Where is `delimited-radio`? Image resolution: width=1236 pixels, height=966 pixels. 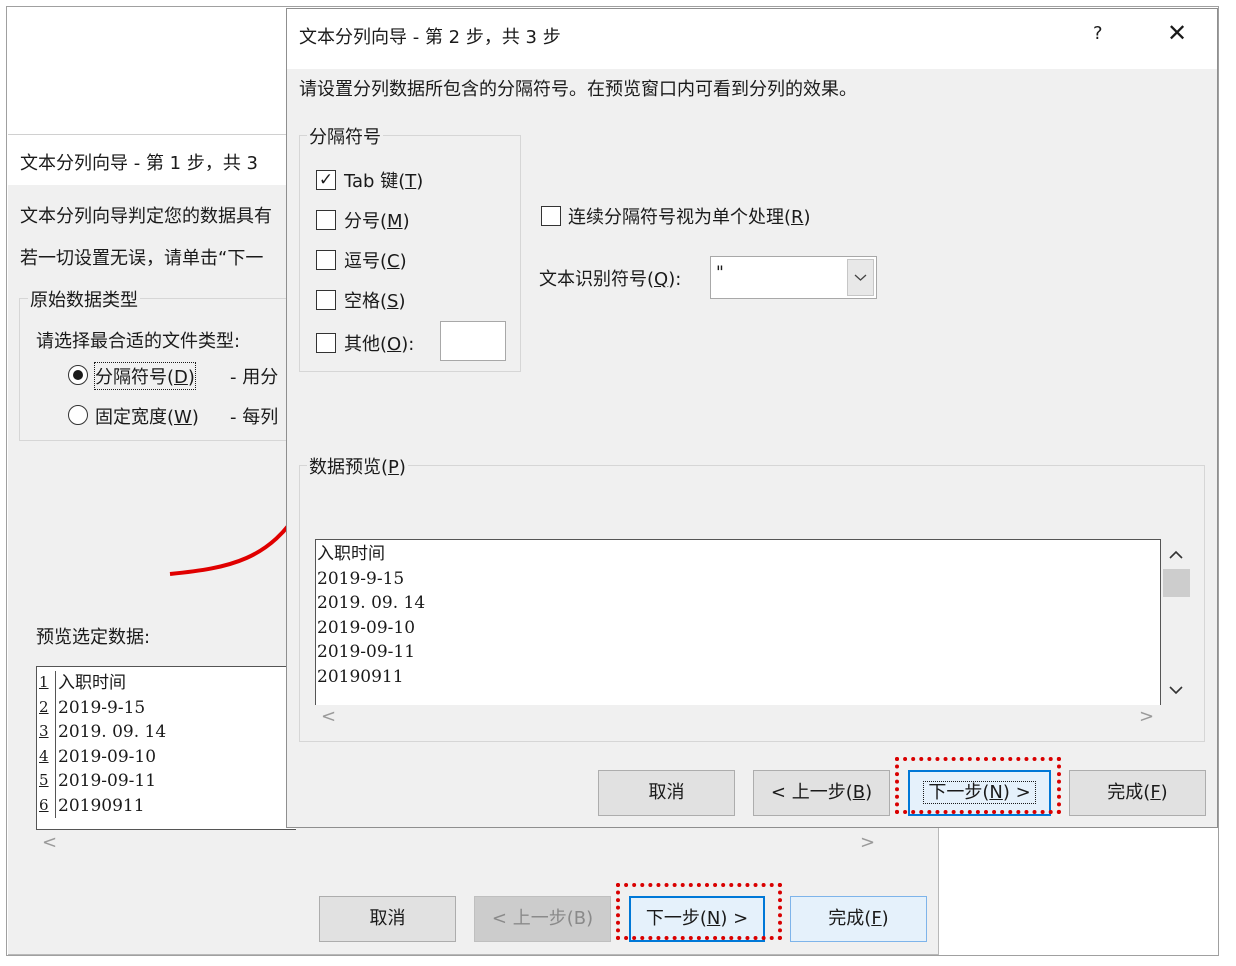 delimited-radio is located at coordinates (78, 375).